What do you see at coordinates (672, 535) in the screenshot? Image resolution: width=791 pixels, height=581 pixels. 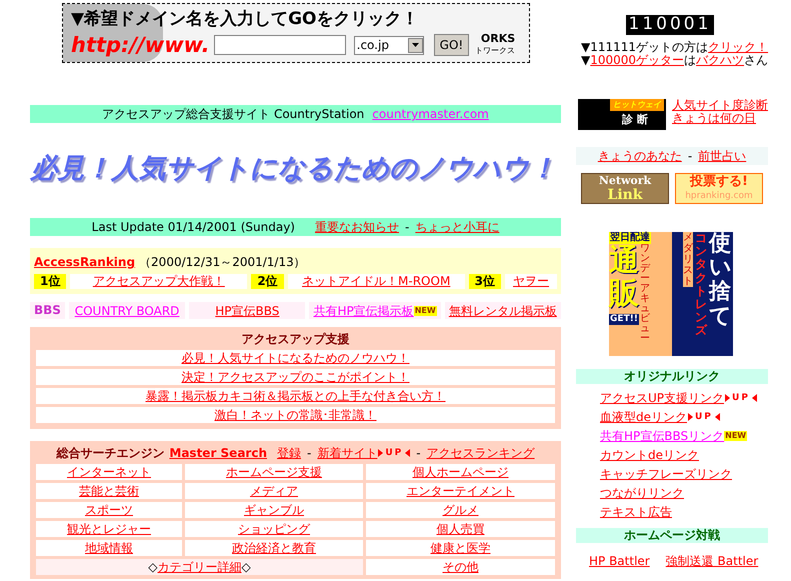 I see `section-header: ホームページ対戦` at bounding box center [672, 535].